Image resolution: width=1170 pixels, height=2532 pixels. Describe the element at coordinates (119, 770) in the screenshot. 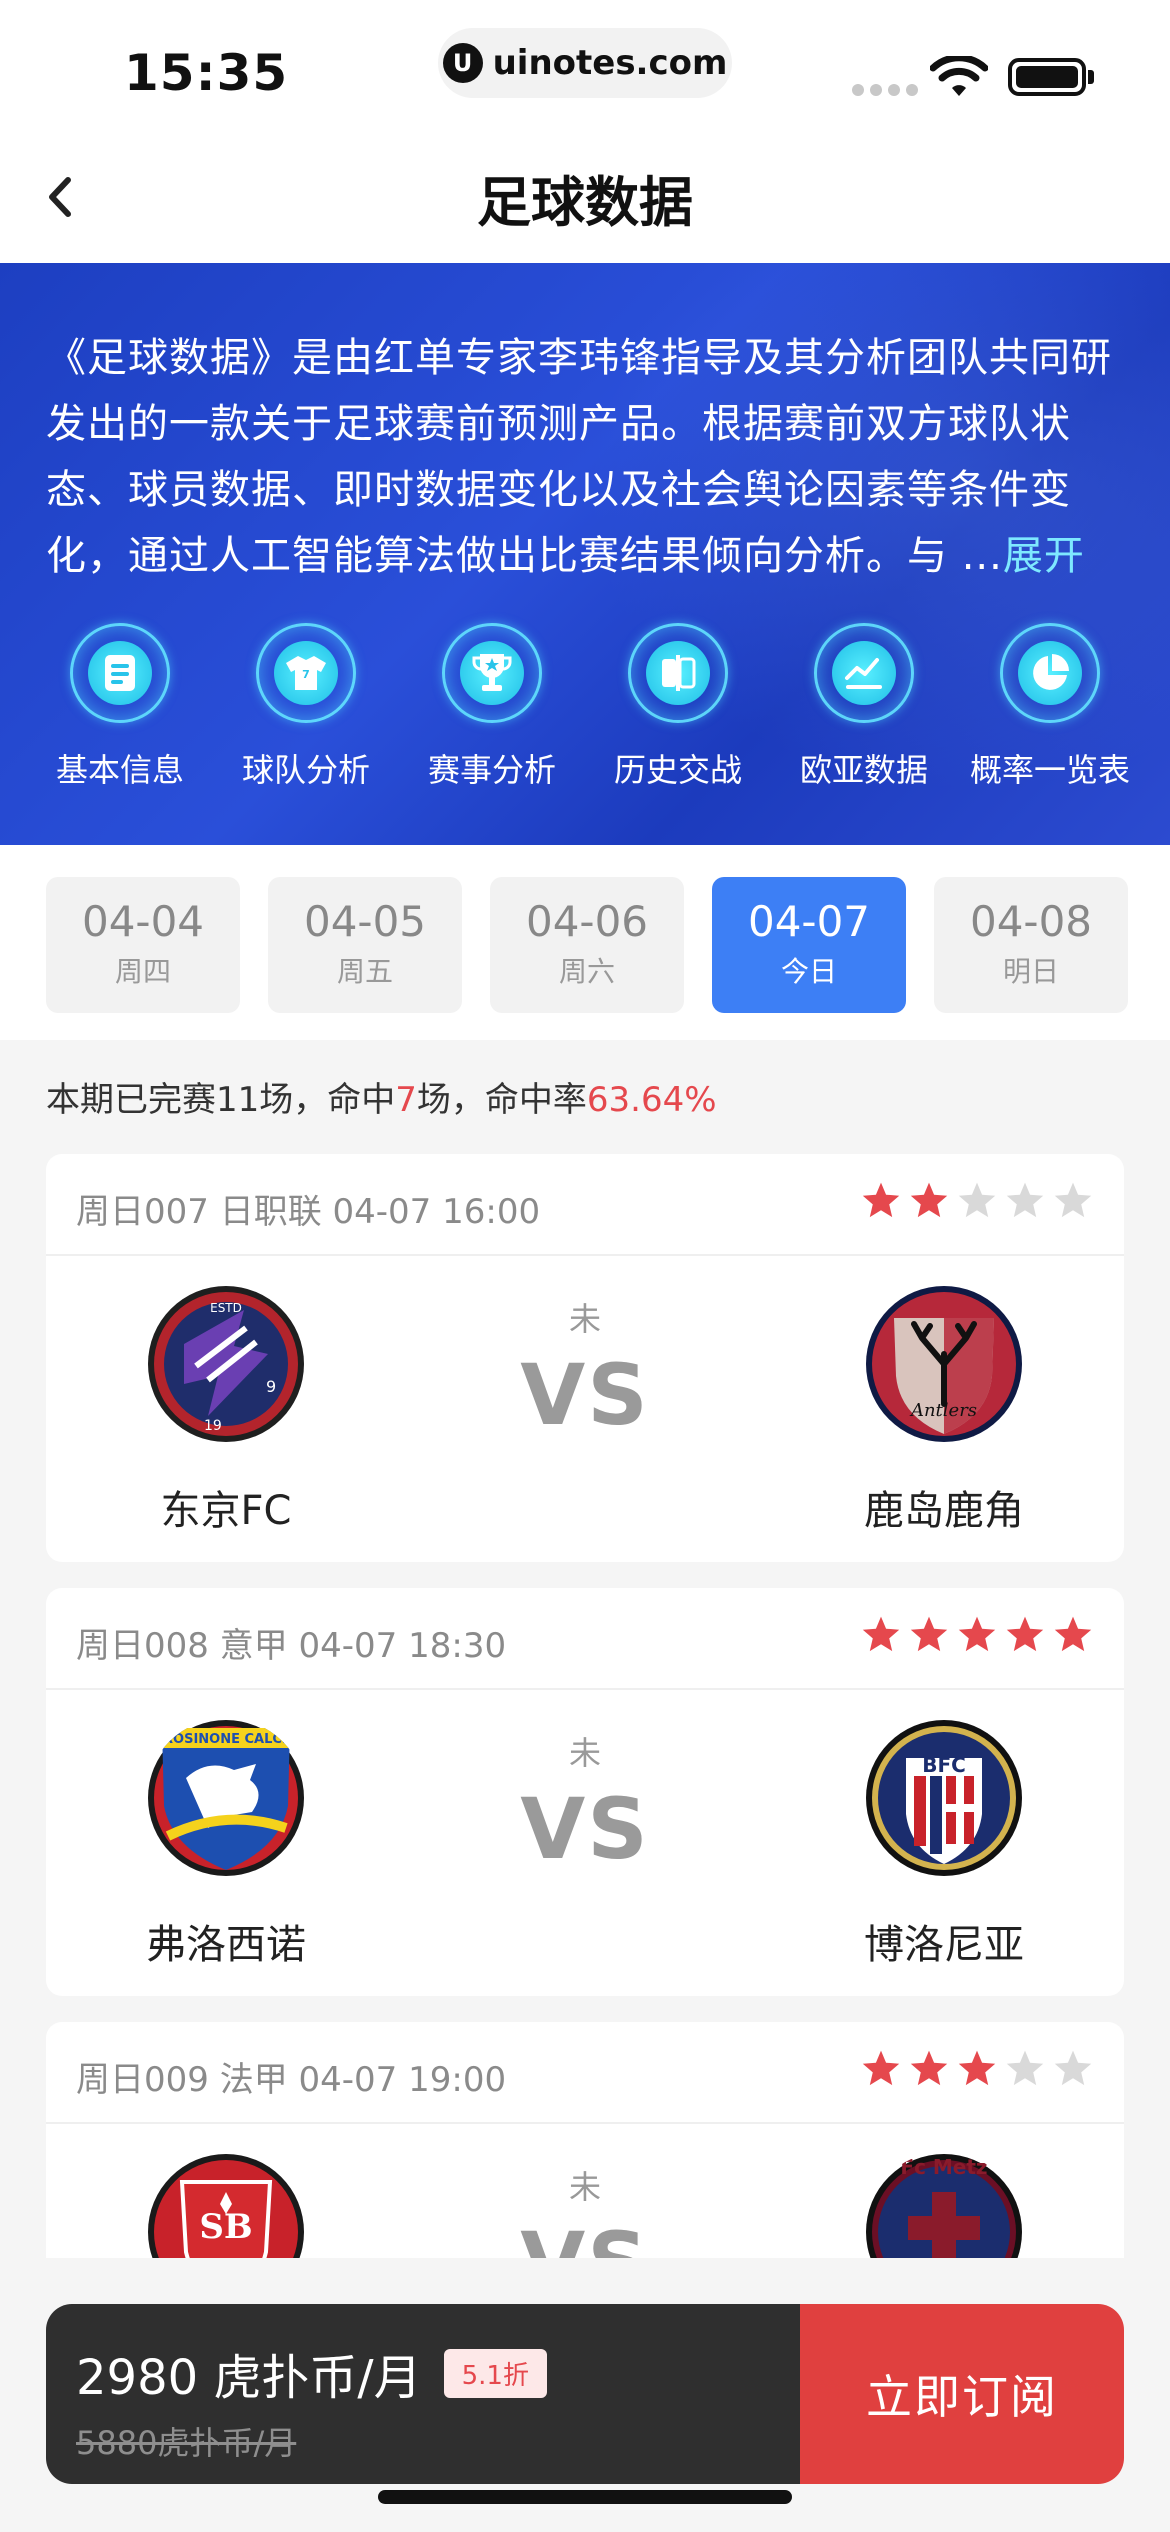

I see `feature-label: 基本信息` at that location.